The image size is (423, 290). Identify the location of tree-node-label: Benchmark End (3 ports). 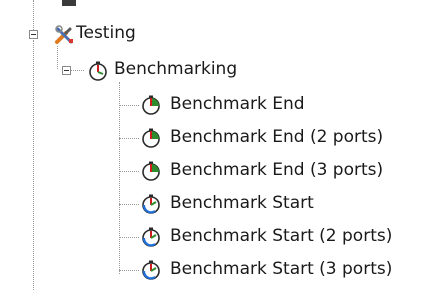
(277, 170).